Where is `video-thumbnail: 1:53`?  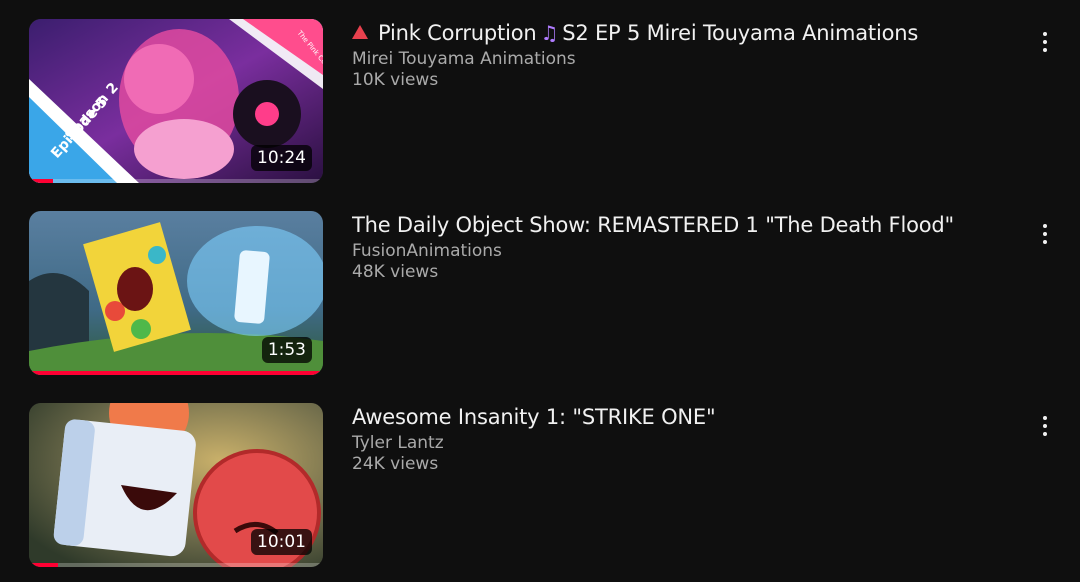
video-thumbnail: 1:53 is located at coordinates (176, 293).